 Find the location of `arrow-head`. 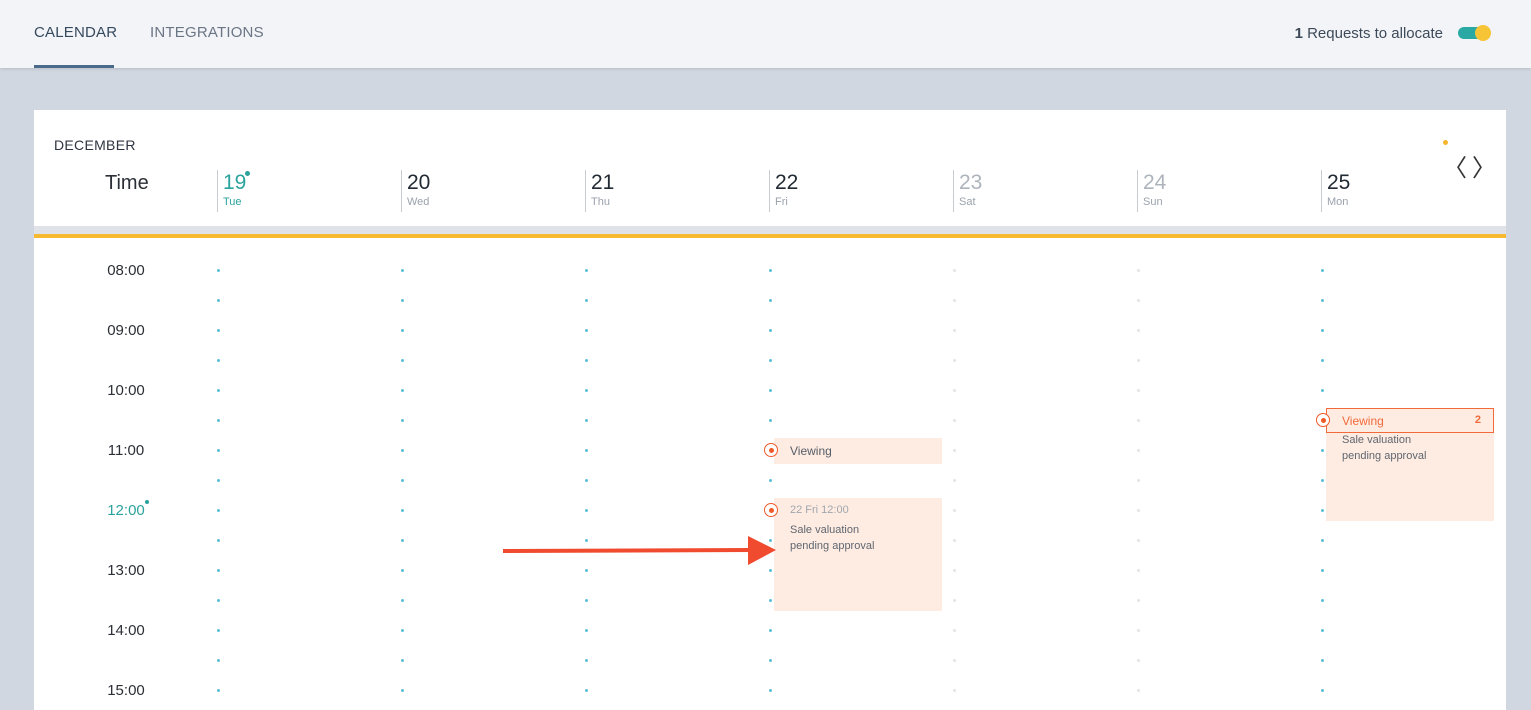

arrow-head is located at coordinates (762, 550).